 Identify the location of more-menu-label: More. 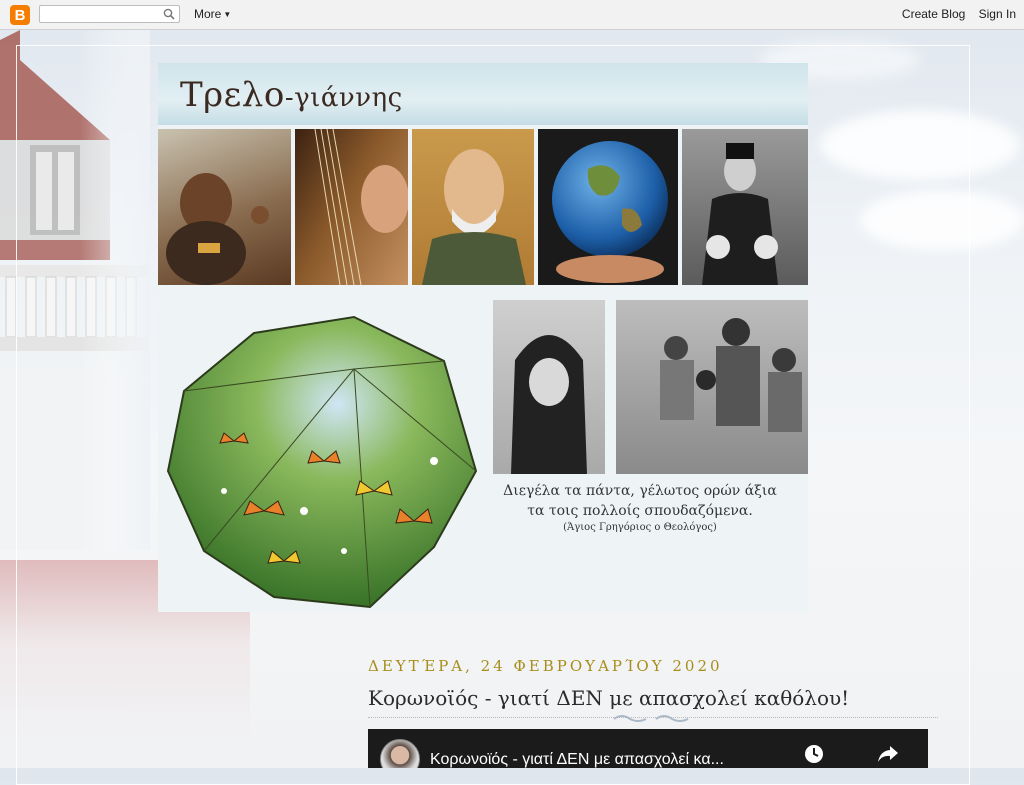
(208, 14).